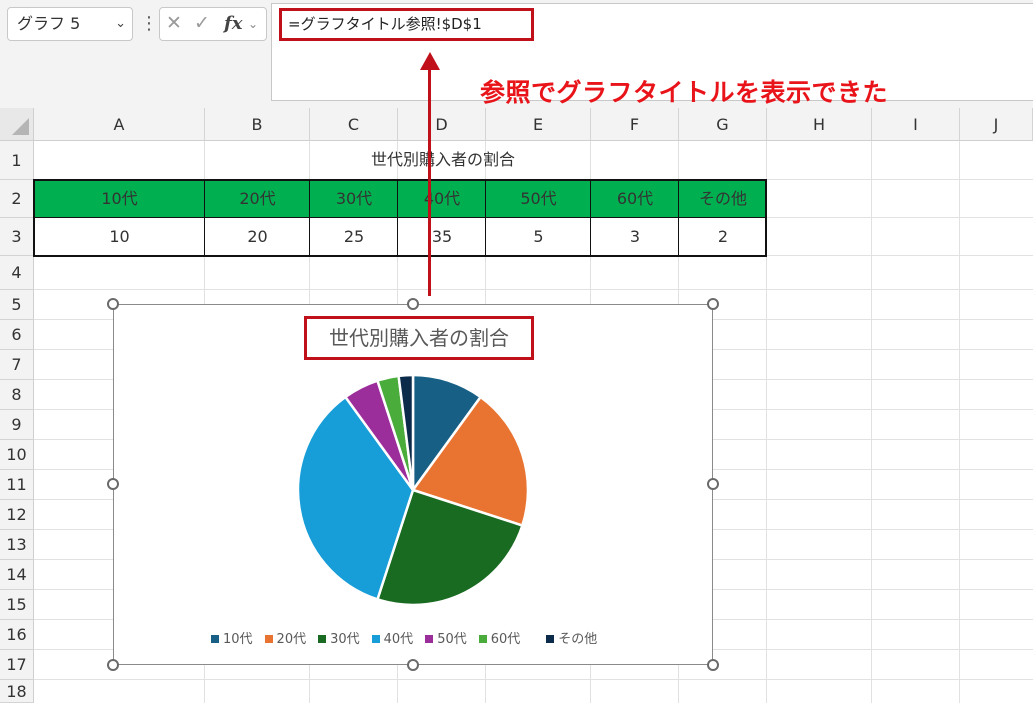 The height and width of the screenshot is (703, 1033). What do you see at coordinates (442, 124) in the screenshot?
I see `column-header-d: D` at bounding box center [442, 124].